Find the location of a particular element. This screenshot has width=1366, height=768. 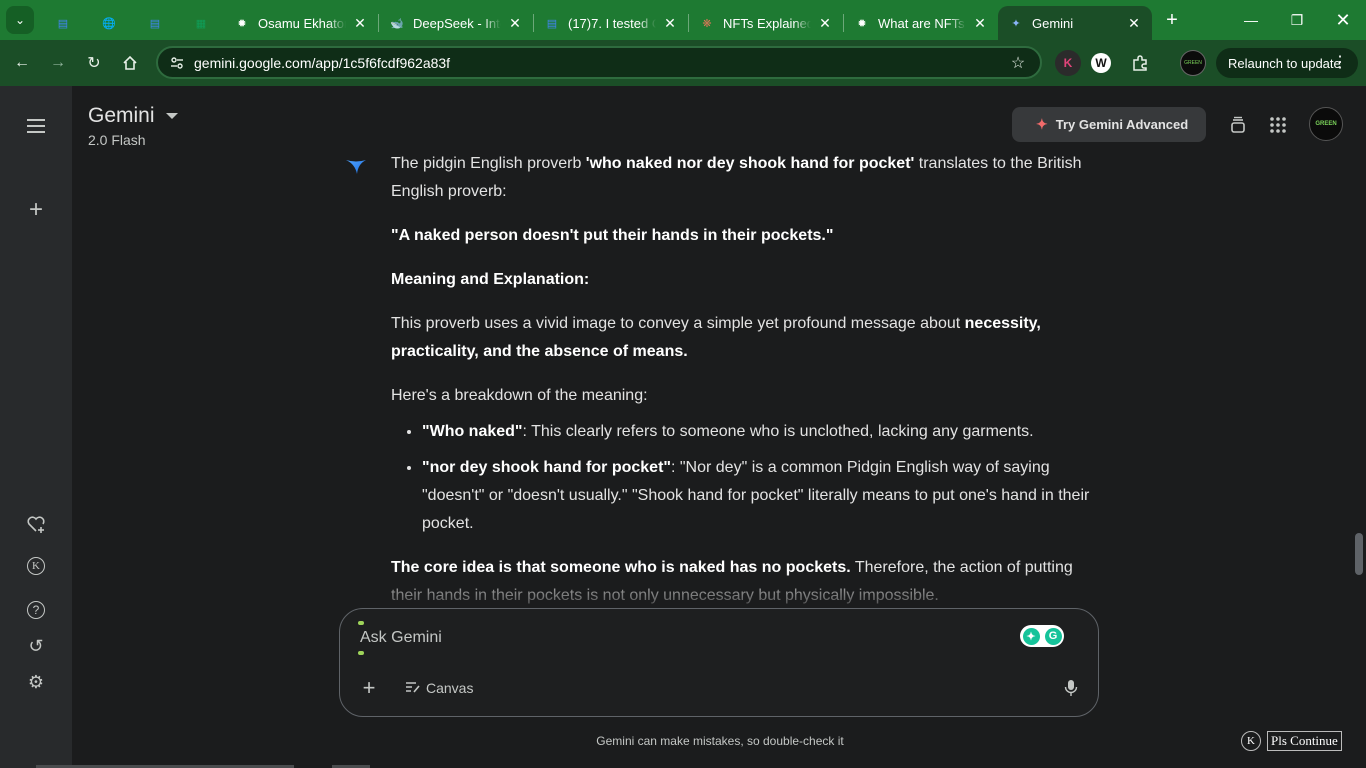

tab: ▤ (17)7. I tested C ✕ is located at coordinates (611, 23).